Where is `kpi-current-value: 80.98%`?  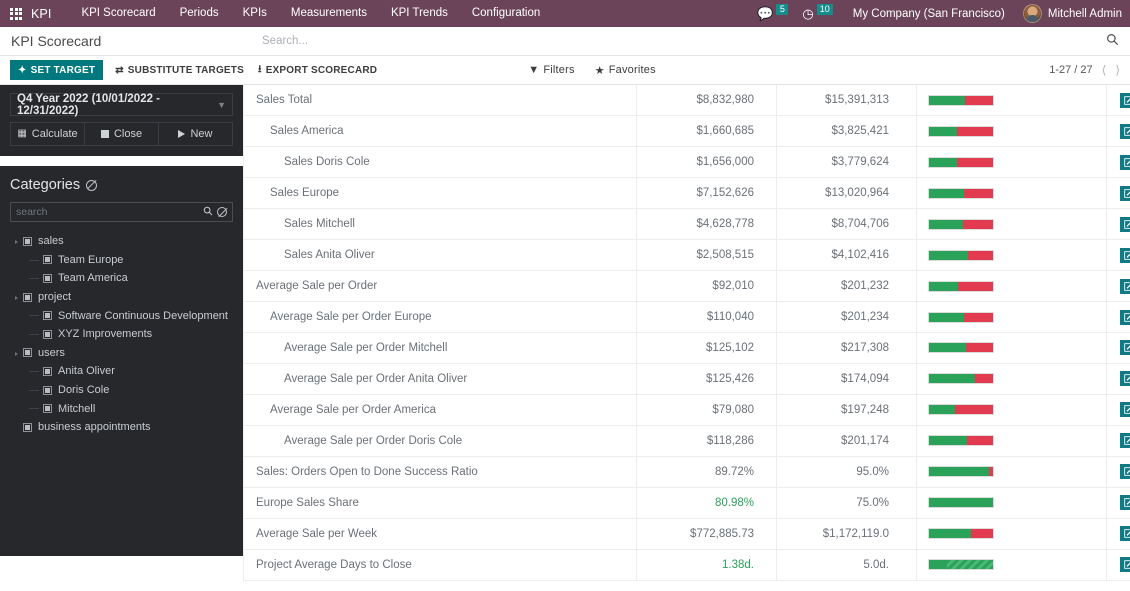 kpi-current-value: 80.98% is located at coordinates (706, 503).